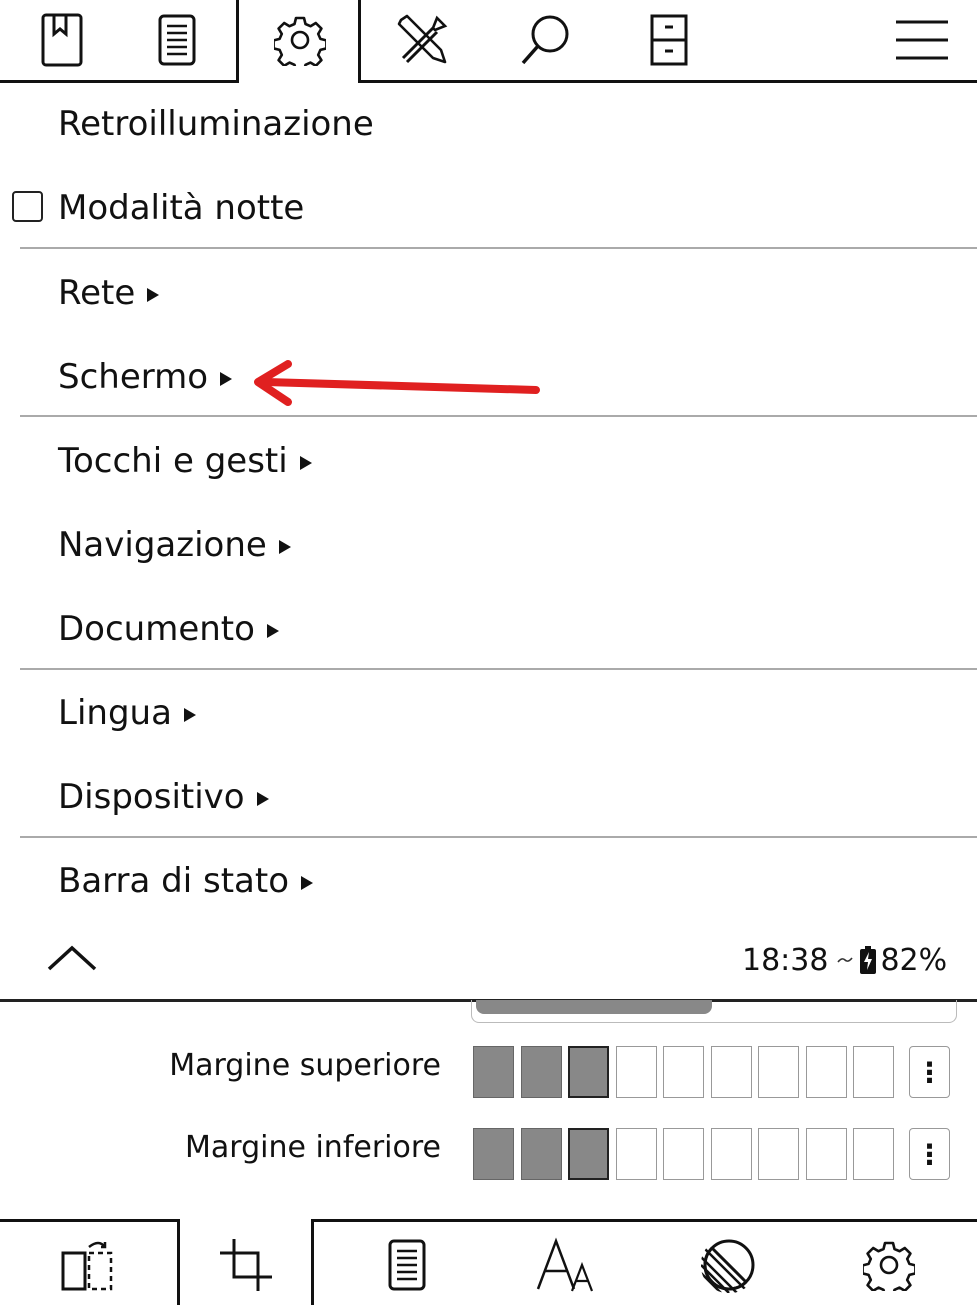 The image size is (977, 1307). I want to click on menu-item-documento: Documento, so click(168, 629).